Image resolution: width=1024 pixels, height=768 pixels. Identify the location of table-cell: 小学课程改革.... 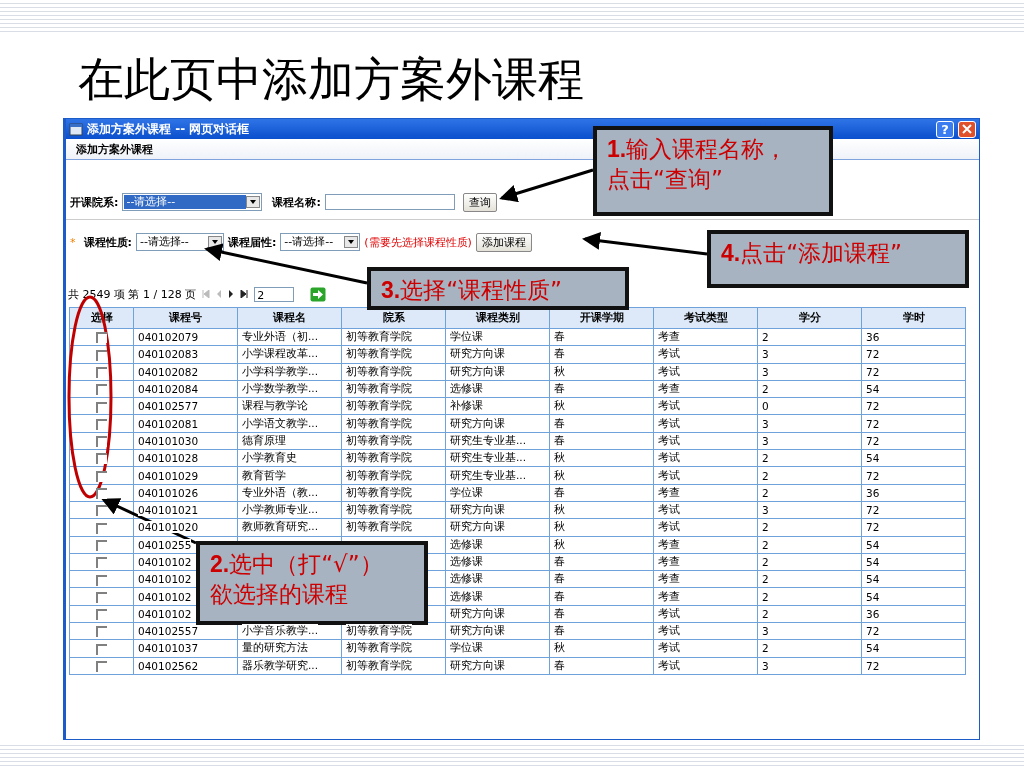
(280, 353).